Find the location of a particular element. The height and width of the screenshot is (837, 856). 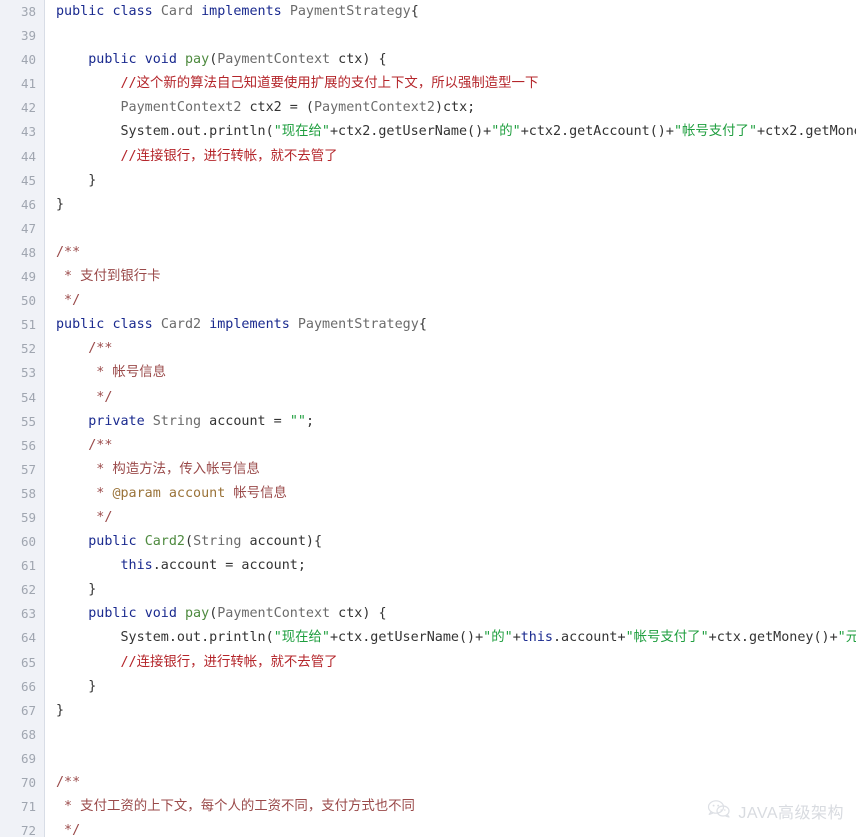

code-line: 60 public Card2(String account){ is located at coordinates (428, 542).